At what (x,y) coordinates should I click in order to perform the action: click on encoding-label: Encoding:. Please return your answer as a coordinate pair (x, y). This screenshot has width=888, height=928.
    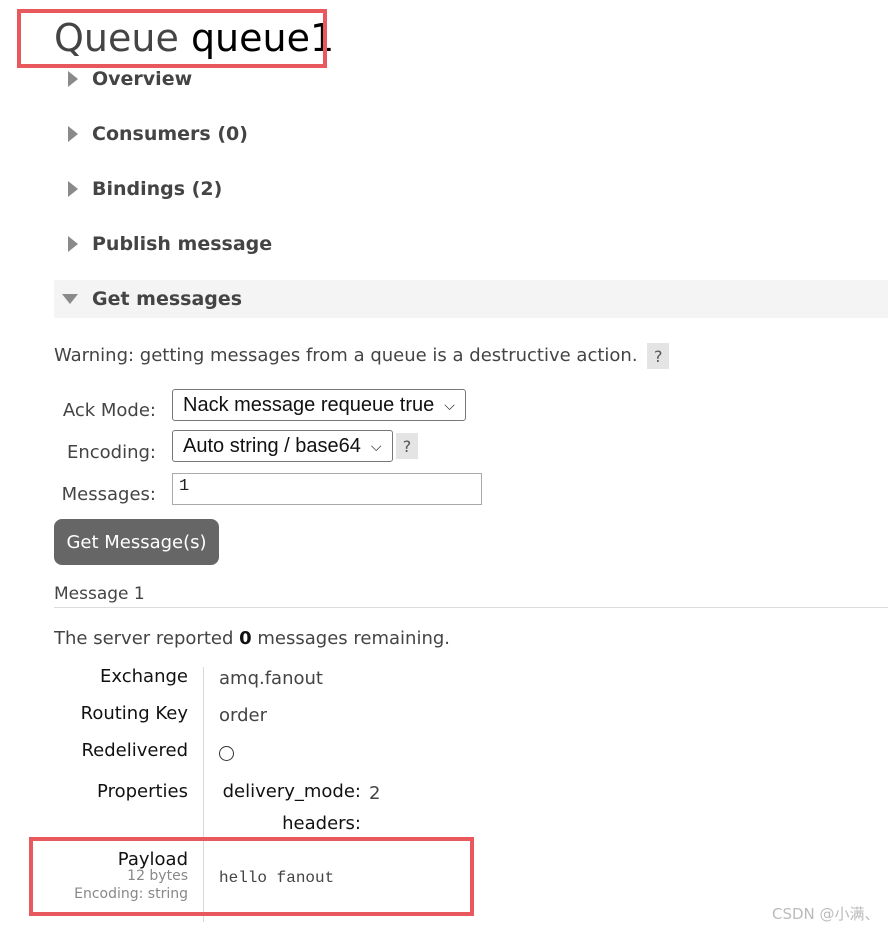
    Looking at the image, I should click on (111, 452).